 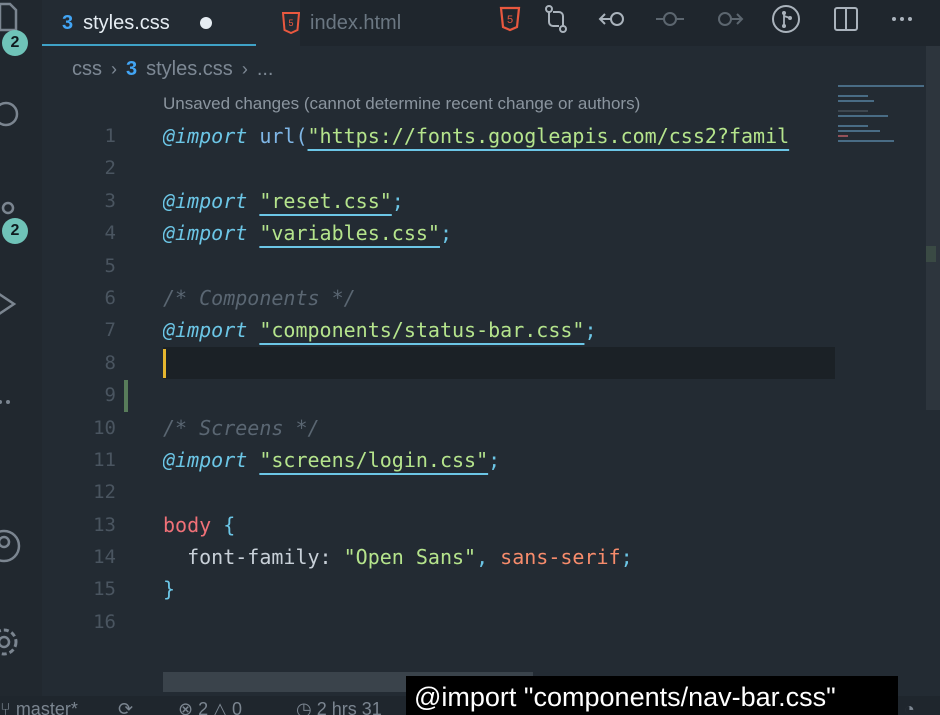 What do you see at coordinates (164, 363) in the screenshot?
I see `text-cursor` at bounding box center [164, 363].